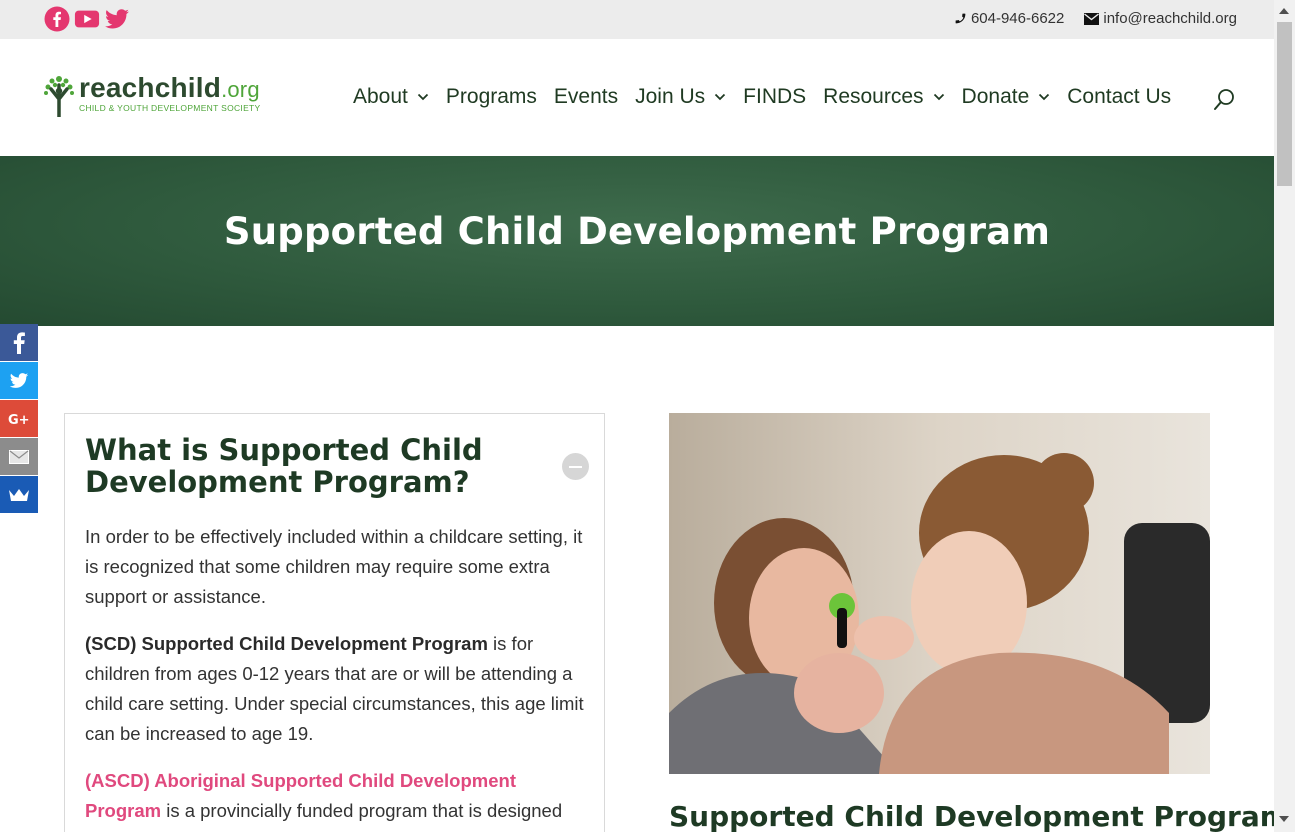 The width and height of the screenshot is (1295, 832). I want to click on social-links, so click(87, 19).